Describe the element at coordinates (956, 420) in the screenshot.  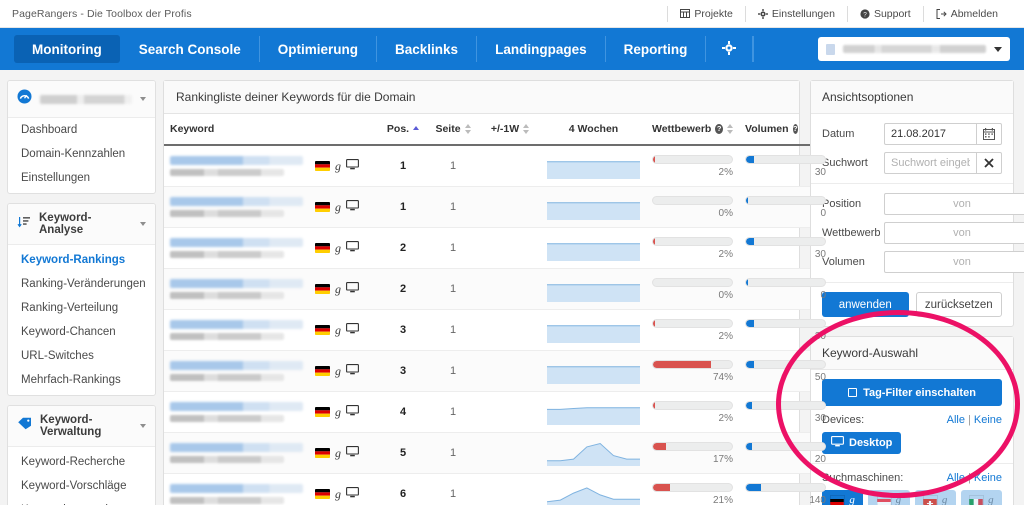
I see `devices-all-link: Alle` at that location.